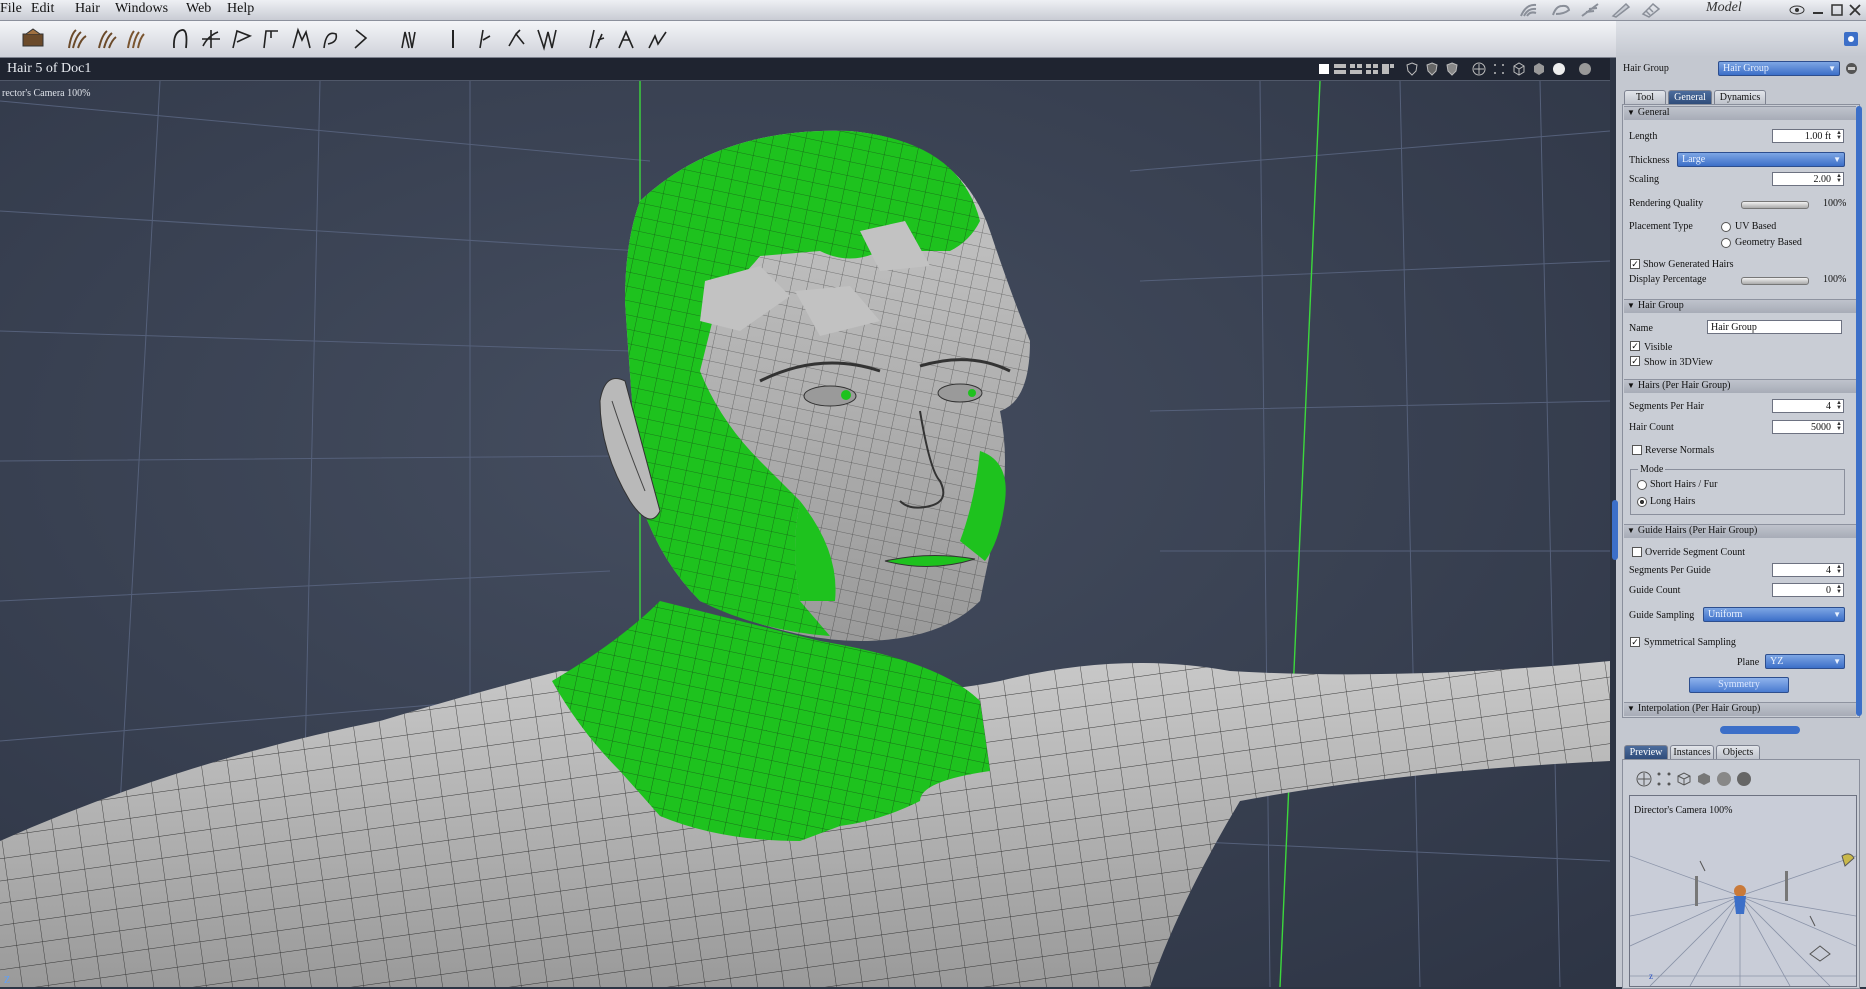  What do you see at coordinates (1585, 69) in the screenshot?
I see `texture-shade-icon` at bounding box center [1585, 69].